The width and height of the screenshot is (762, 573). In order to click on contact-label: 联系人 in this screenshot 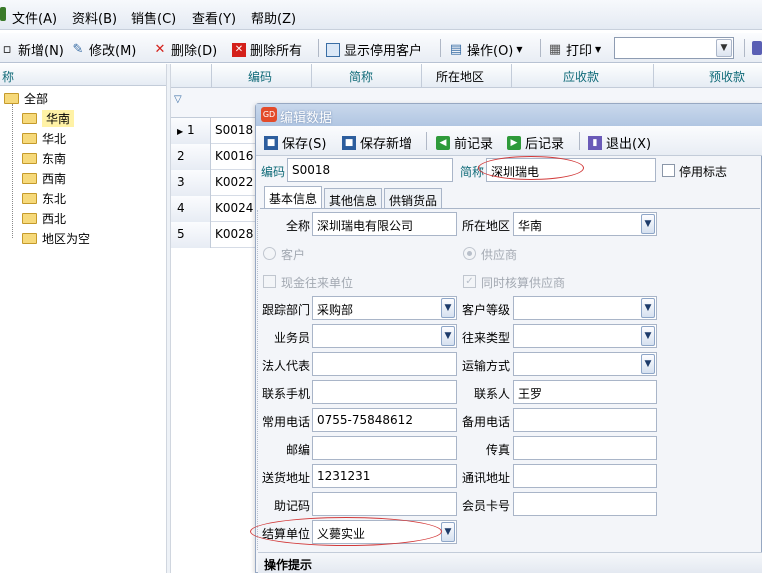, I will do `click(492, 394)`.